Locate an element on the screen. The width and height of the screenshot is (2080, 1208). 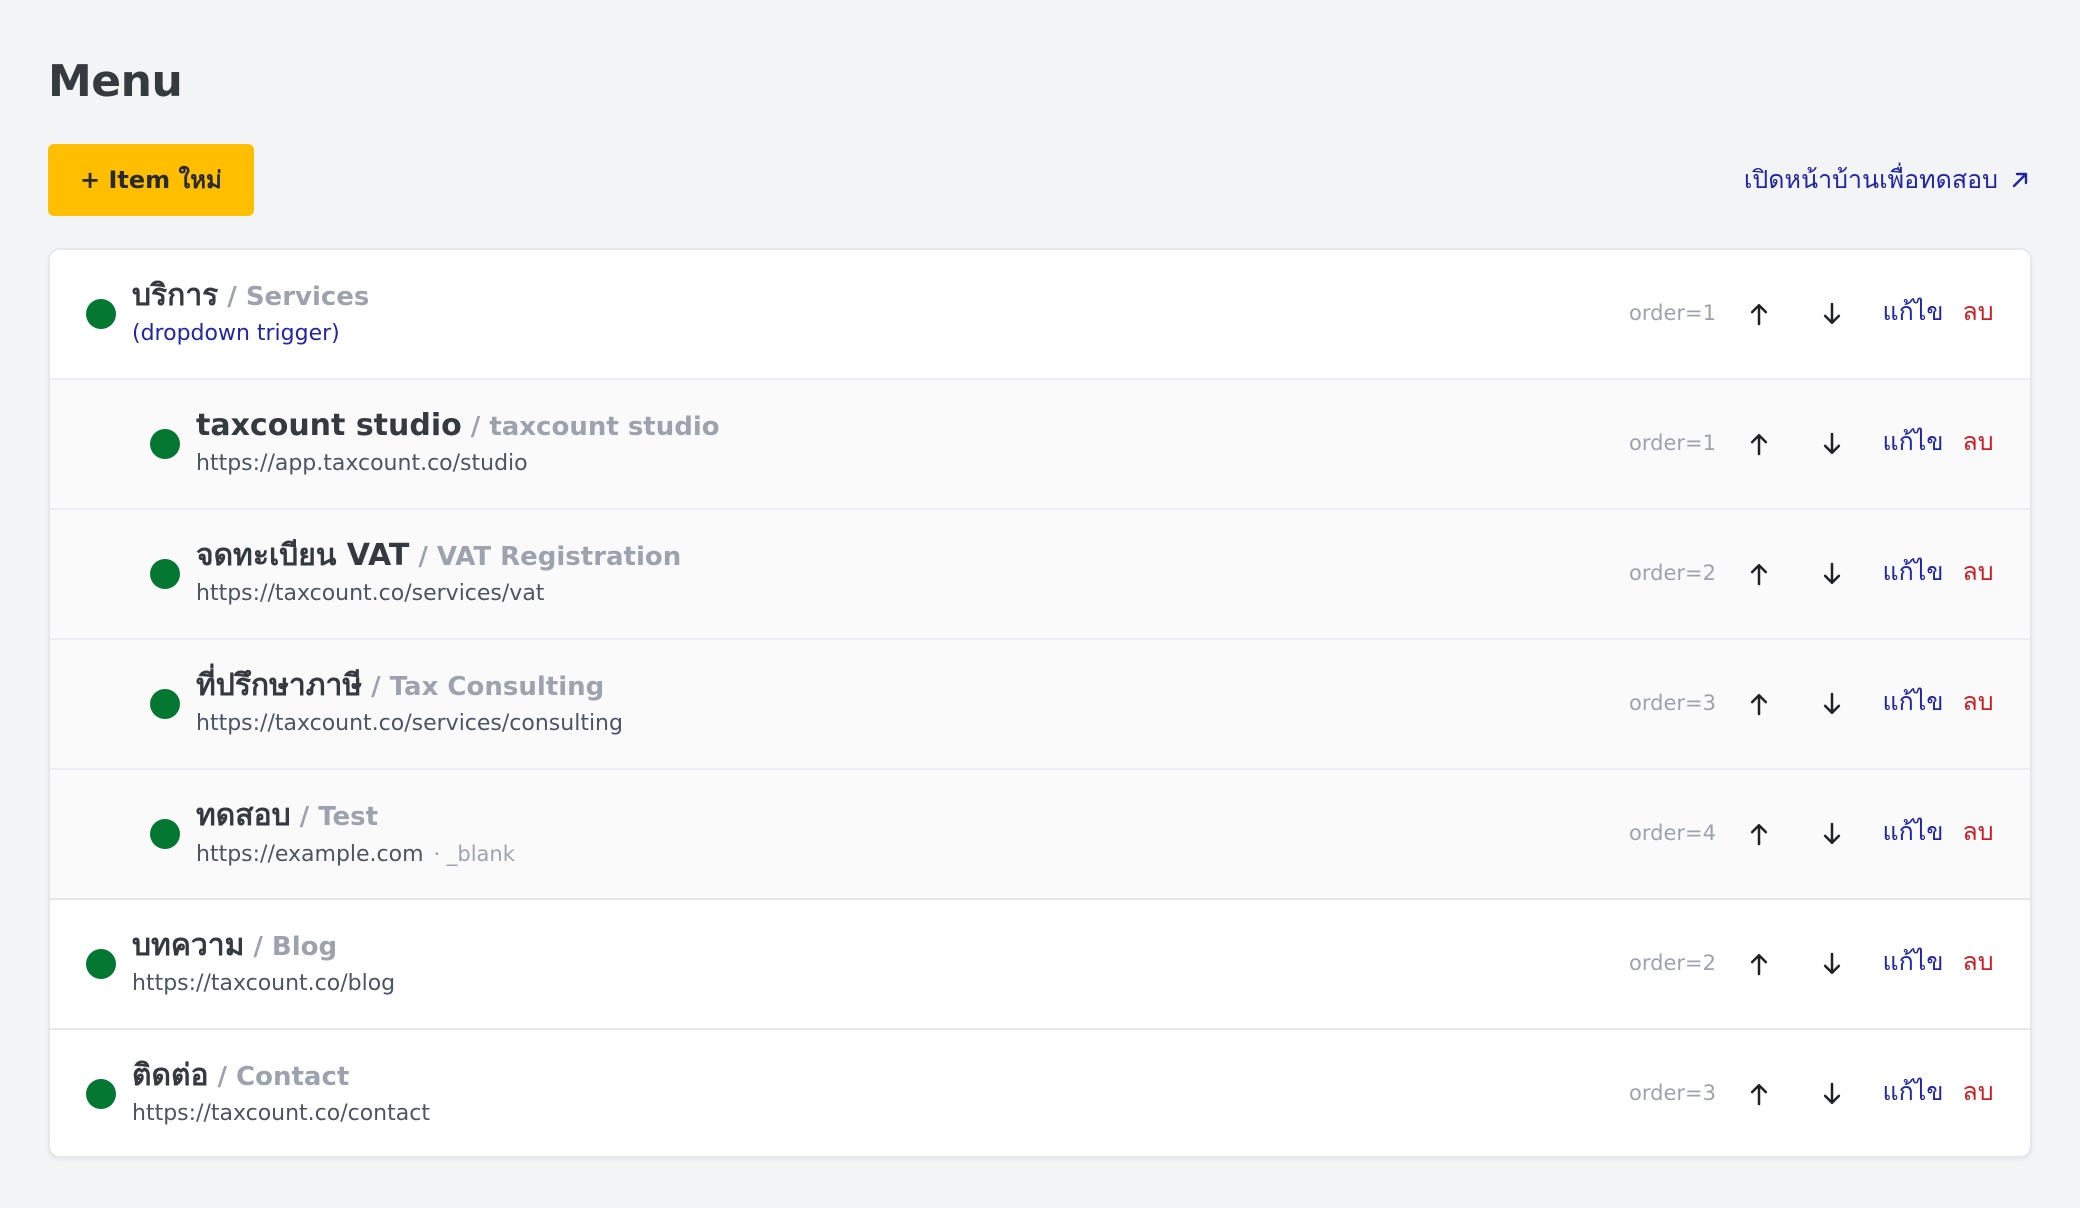
page-title: Menu is located at coordinates (115, 81).